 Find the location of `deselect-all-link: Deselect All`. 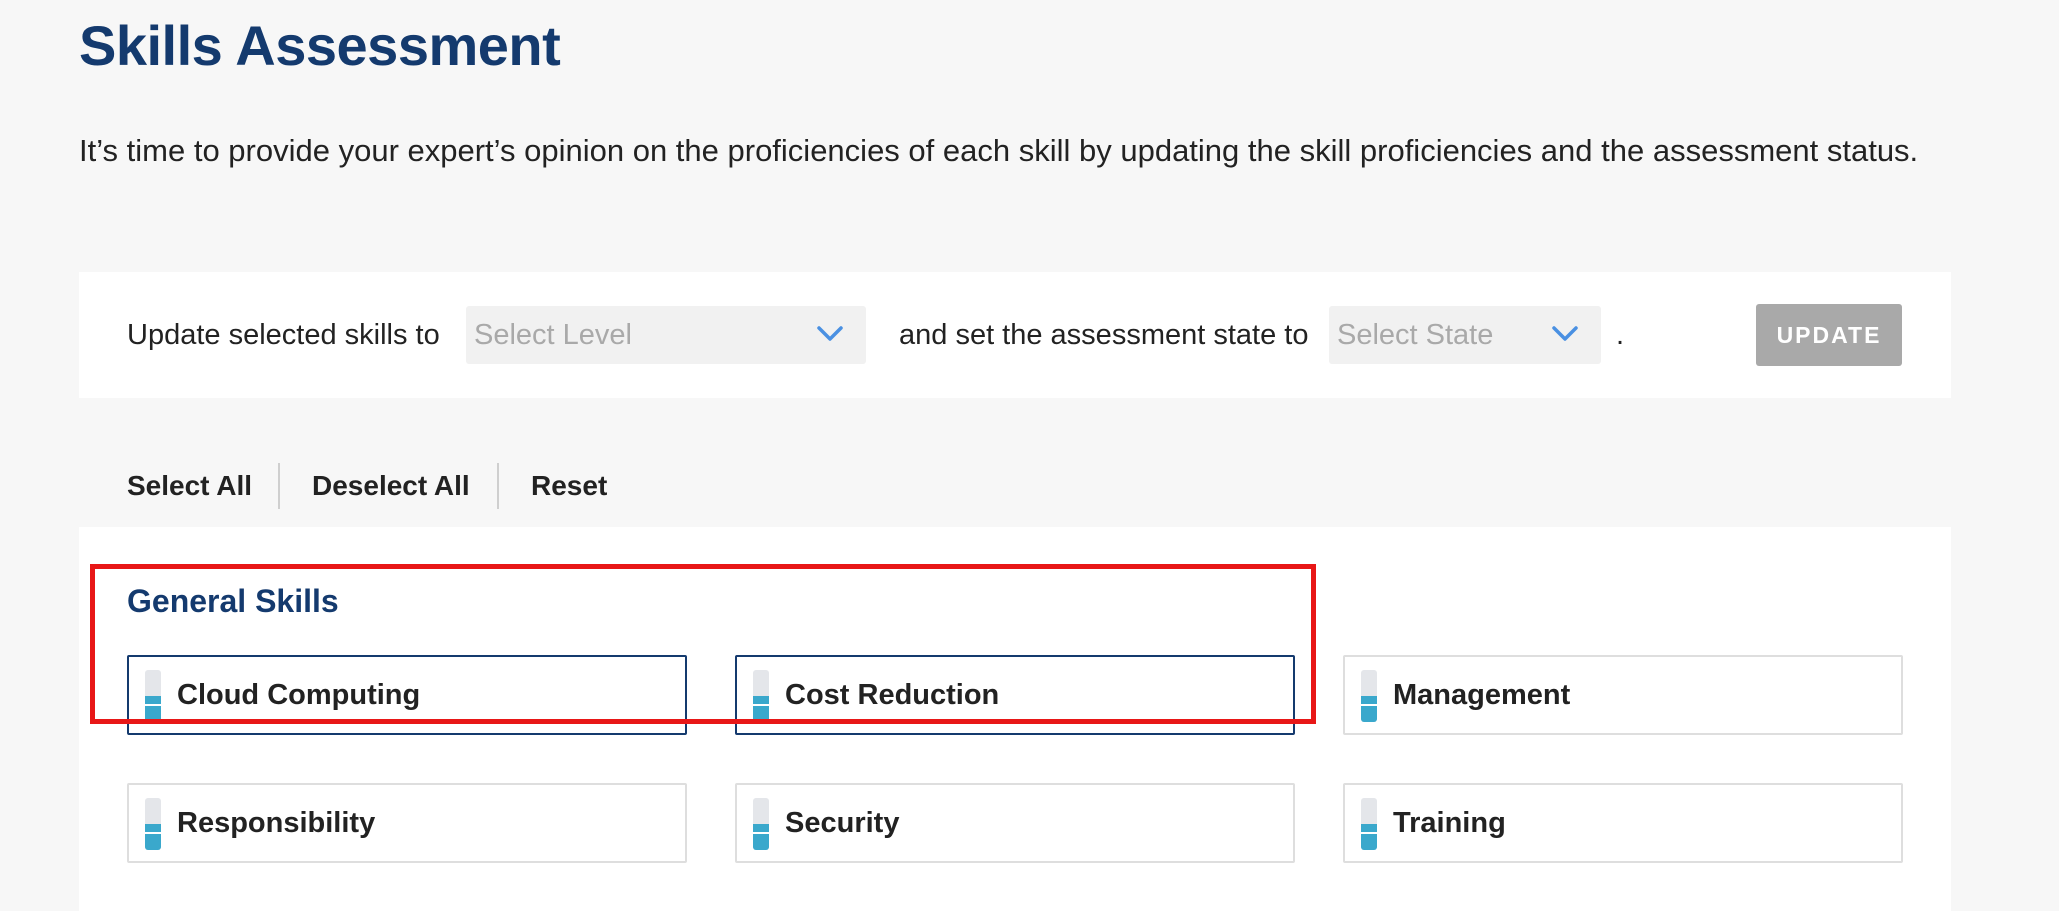

deselect-all-link: Deselect All is located at coordinates (391, 486).